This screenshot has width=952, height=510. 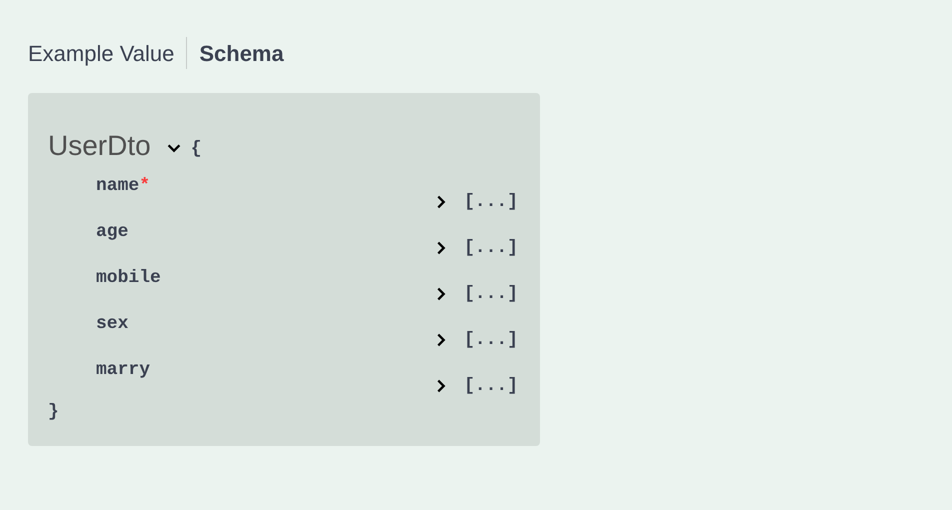 I want to click on tab: Schema, so click(x=241, y=53).